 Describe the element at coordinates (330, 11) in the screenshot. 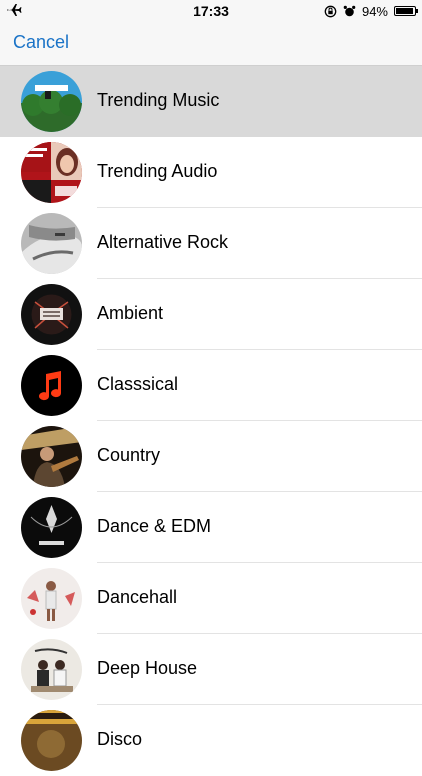

I see `rotation-lock-icon` at that location.